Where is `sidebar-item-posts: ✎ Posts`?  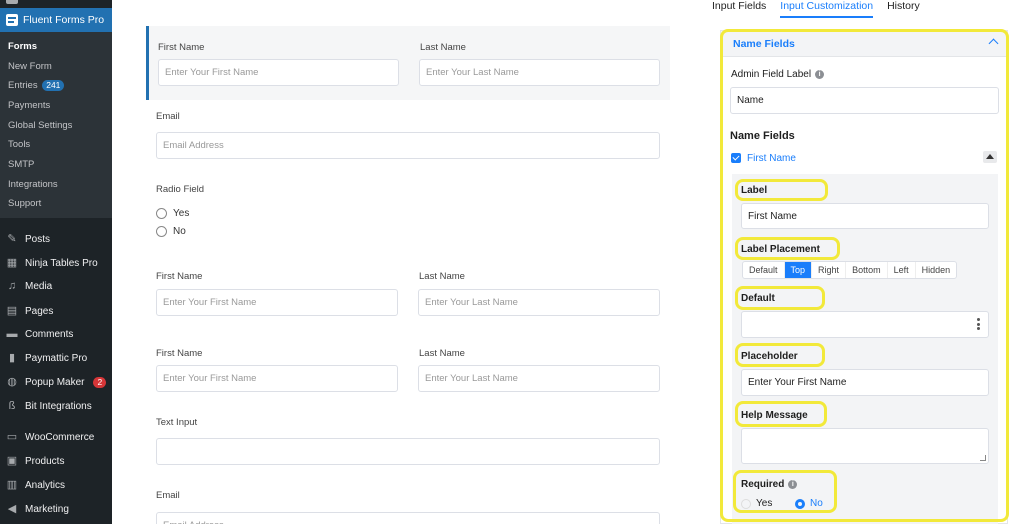 sidebar-item-posts: ✎ Posts is located at coordinates (28, 239).